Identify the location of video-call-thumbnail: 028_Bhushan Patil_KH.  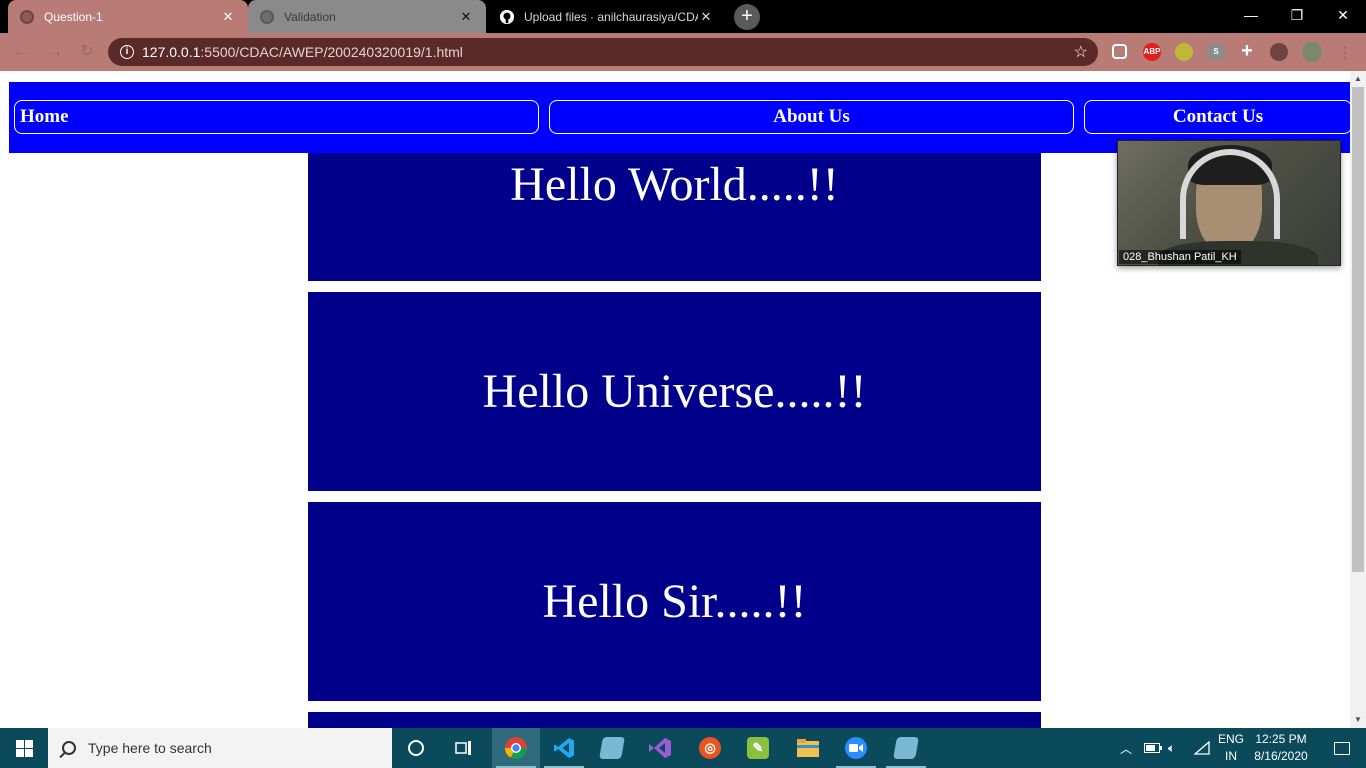
(1229, 203).